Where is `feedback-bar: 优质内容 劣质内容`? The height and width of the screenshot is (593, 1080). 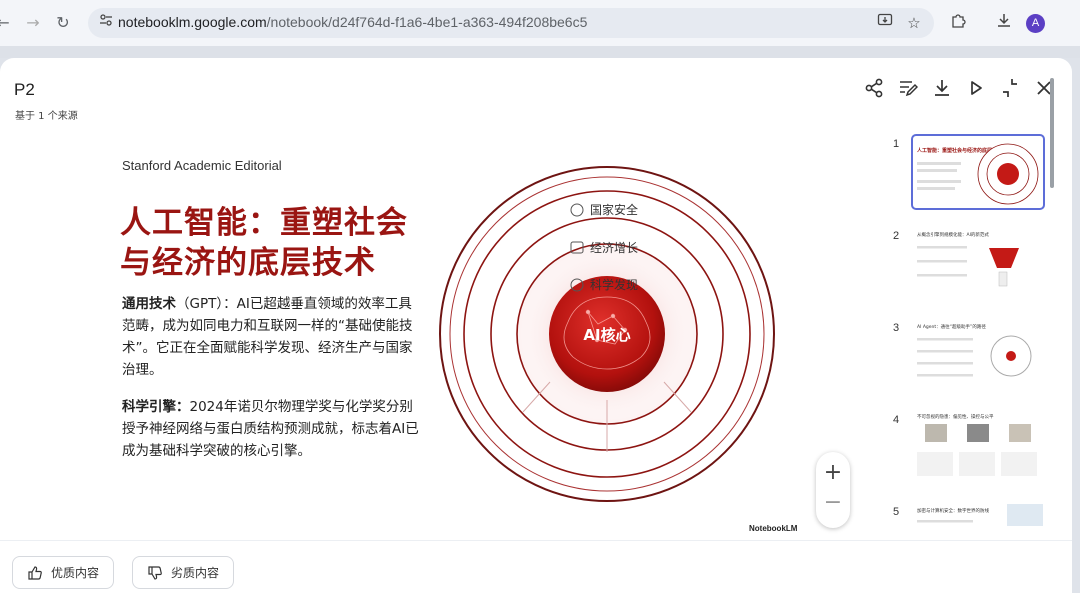 feedback-bar: 优质内容 劣质内容 is located at coordinates (536, 566).